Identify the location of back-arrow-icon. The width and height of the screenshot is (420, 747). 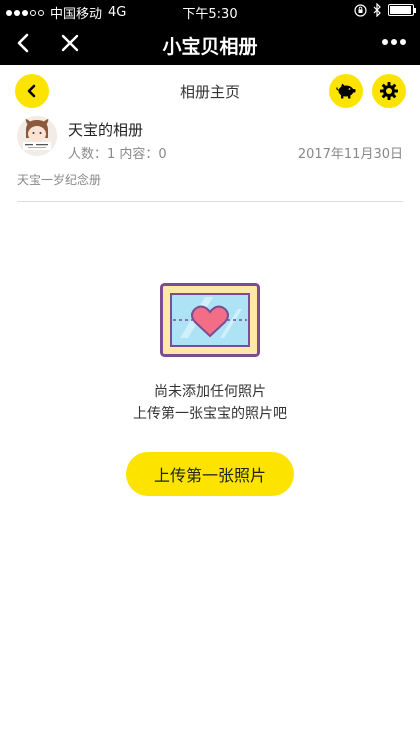
(23, 43).